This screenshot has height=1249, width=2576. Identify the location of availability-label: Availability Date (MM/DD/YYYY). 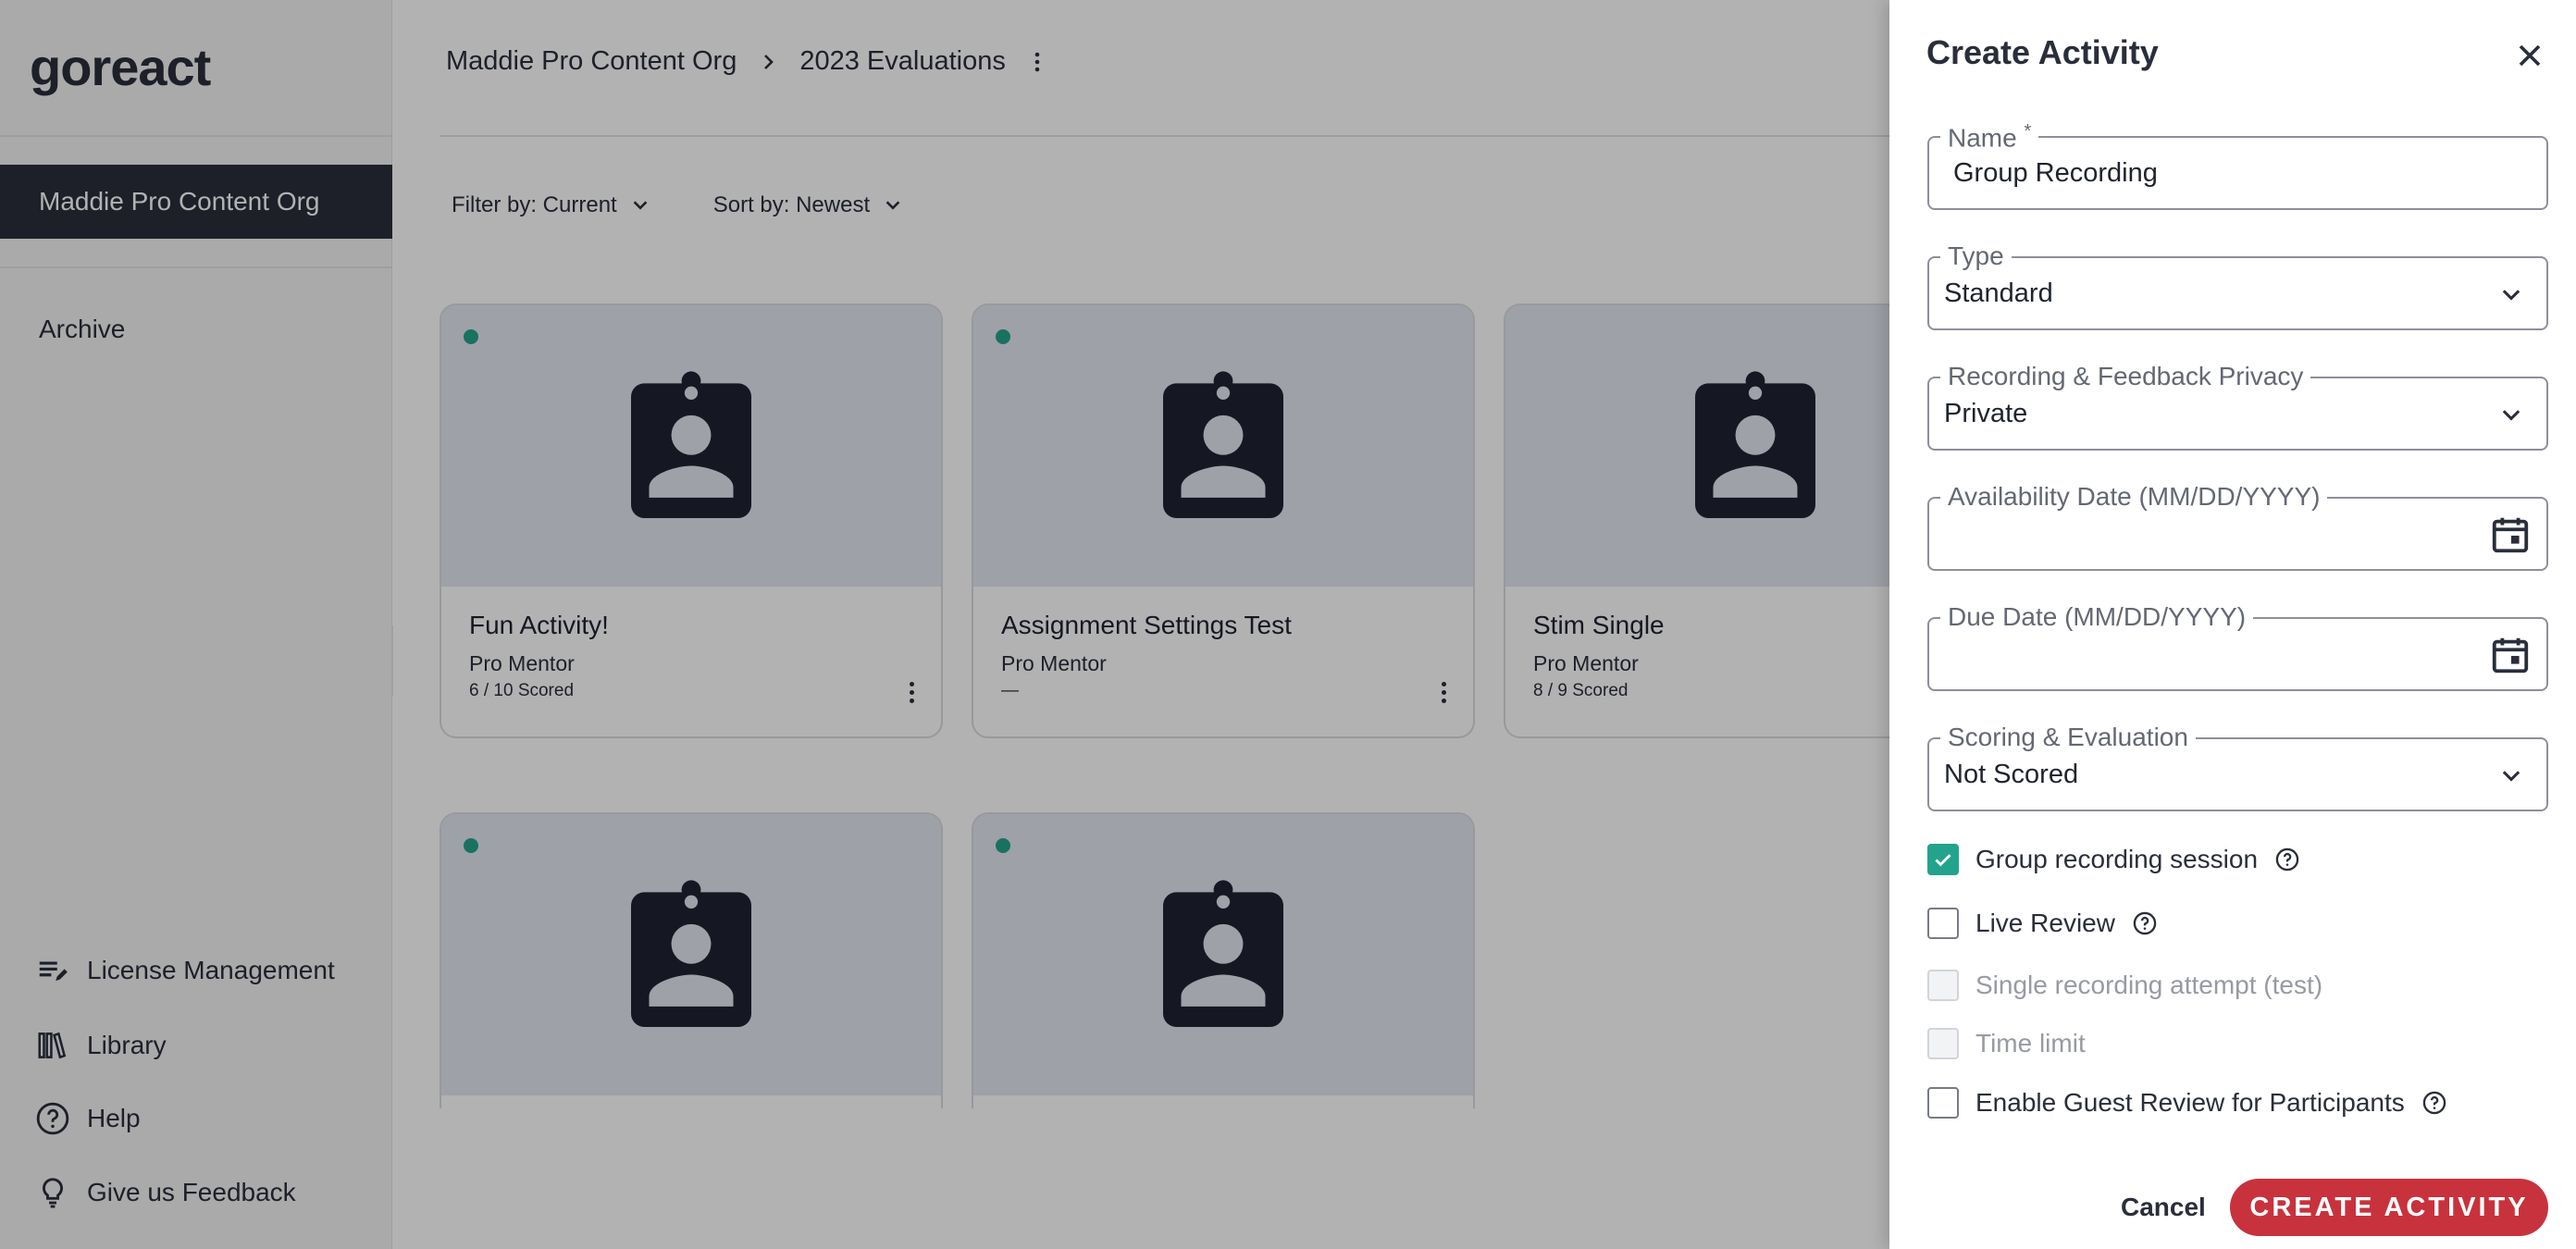
(2134, 497).